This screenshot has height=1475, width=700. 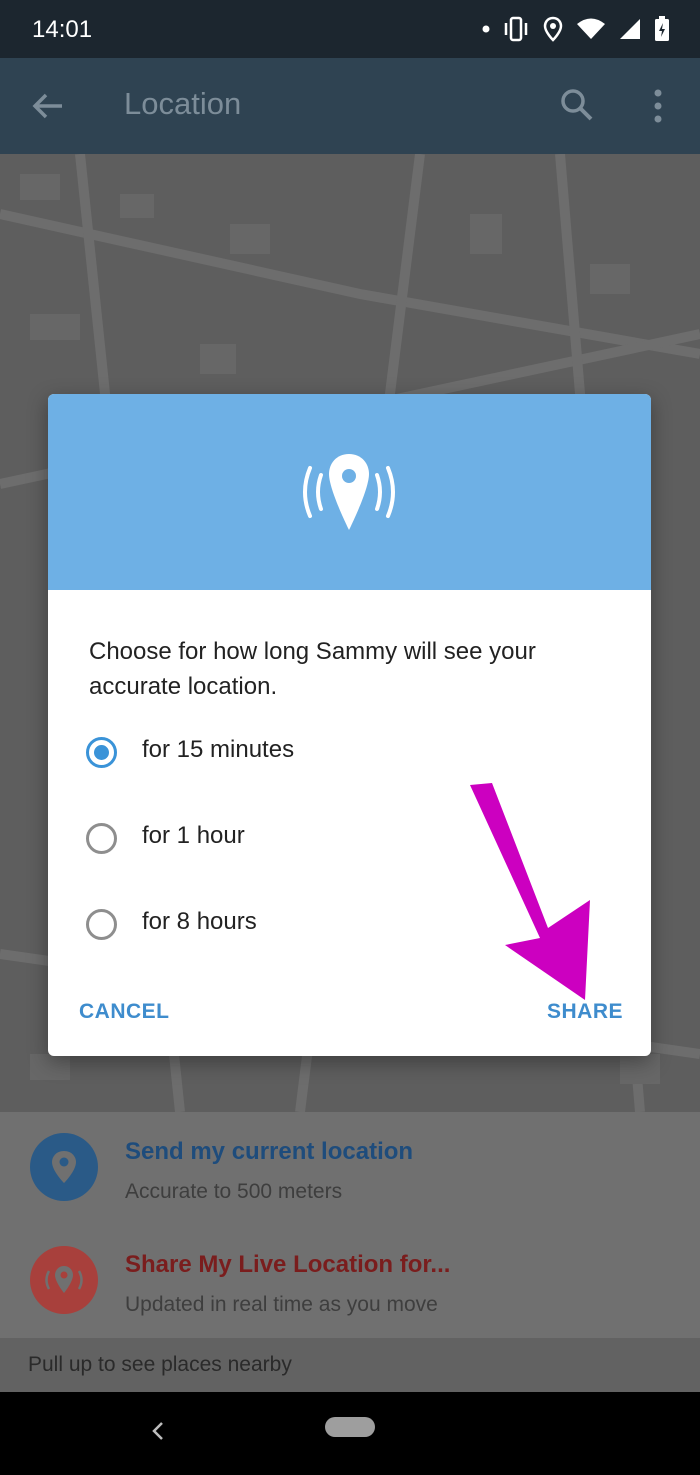 I want to click on share-button: SHARE, so click(x=585, y=1012).